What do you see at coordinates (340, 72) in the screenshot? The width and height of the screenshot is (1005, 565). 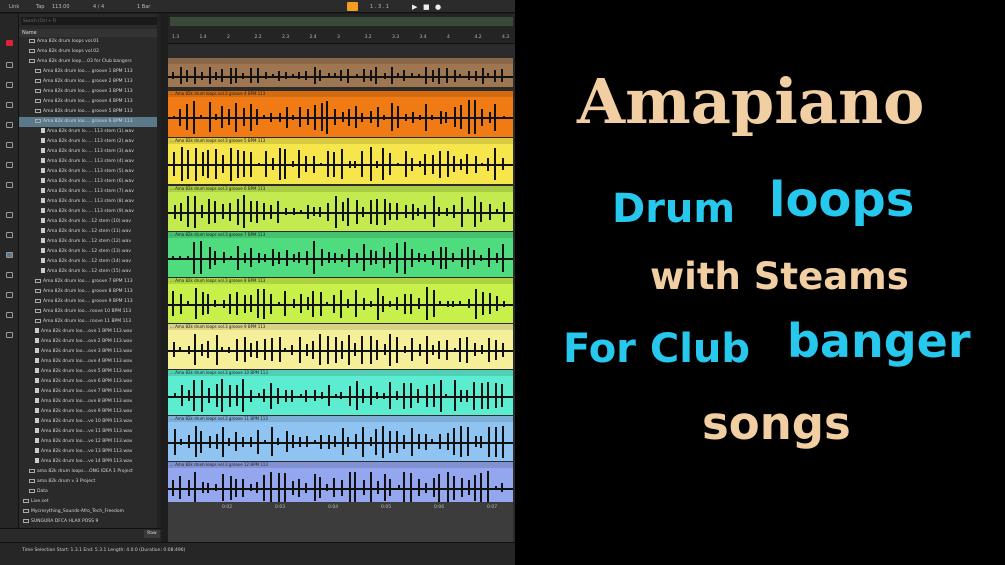 I see `track-lane` at bounding box center [340, 72].